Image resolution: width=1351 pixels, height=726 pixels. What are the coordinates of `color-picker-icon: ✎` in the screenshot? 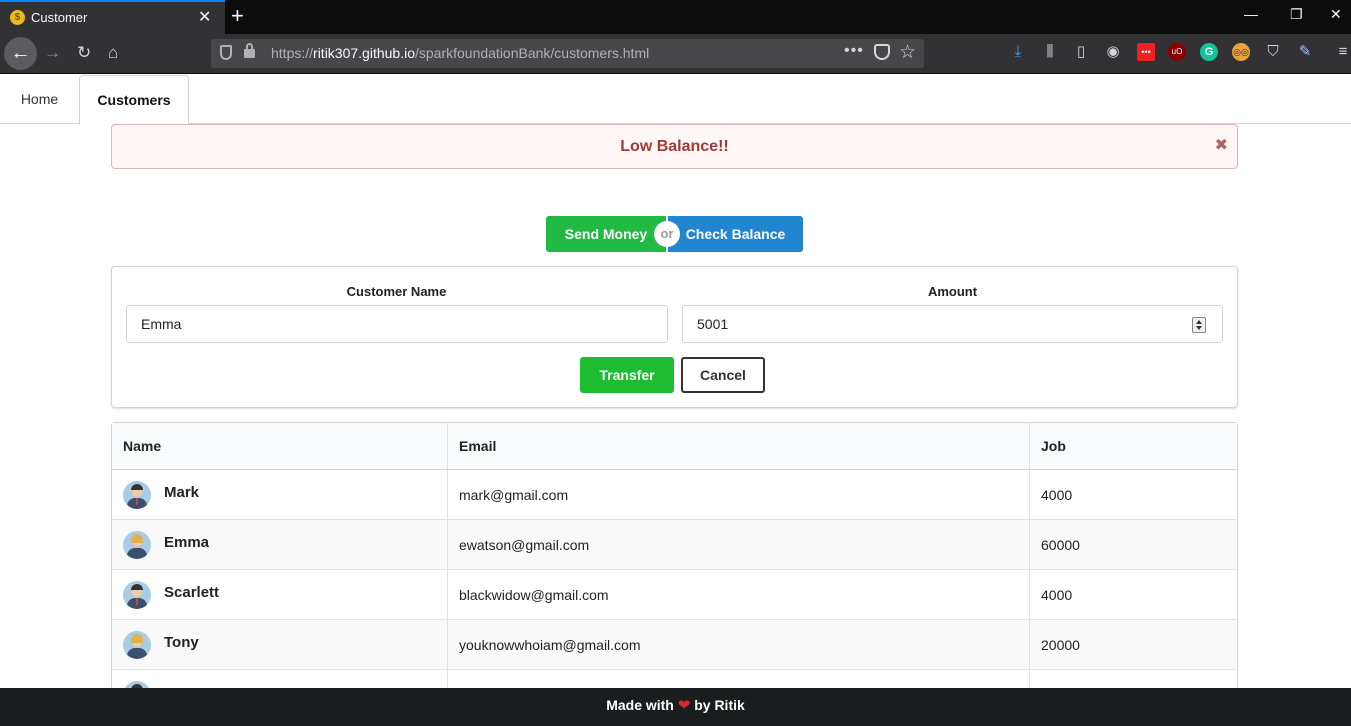 It's located at (1305, 52).